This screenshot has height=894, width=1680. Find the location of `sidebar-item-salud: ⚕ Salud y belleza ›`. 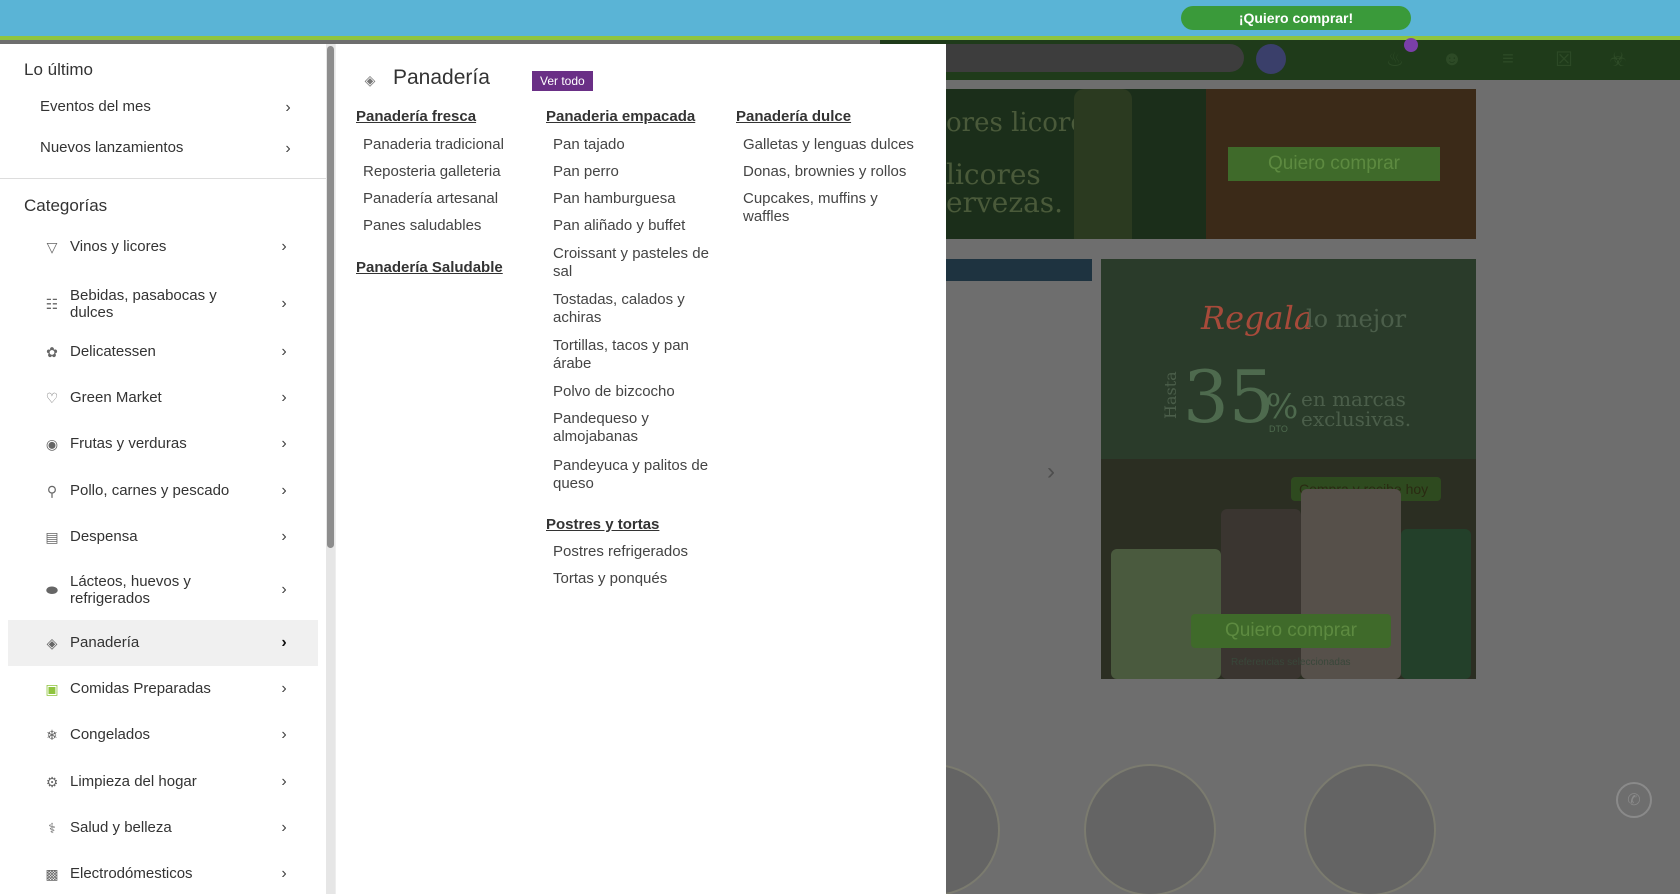

sidebar-item-salud: ⚕ Salud y belleza › is located at coordinates (163, 828).